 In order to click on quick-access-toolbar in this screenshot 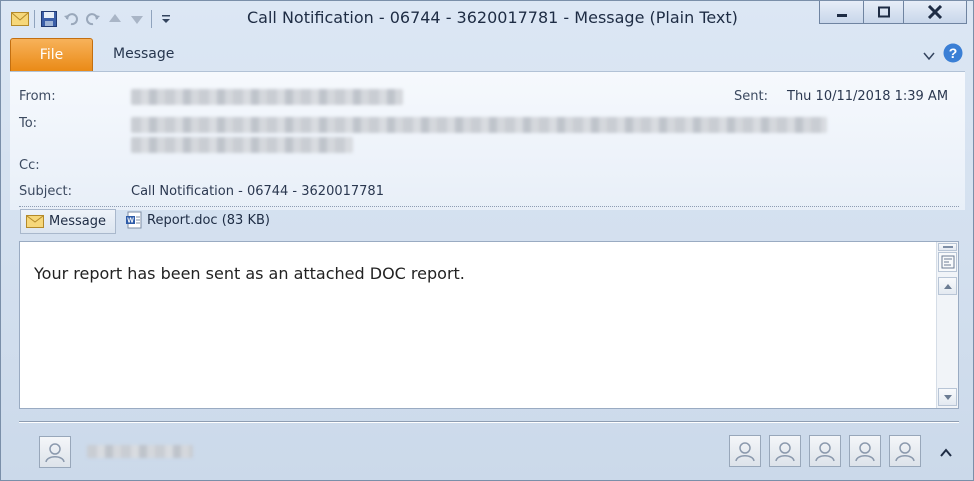, I will do `click(93, 19)`.